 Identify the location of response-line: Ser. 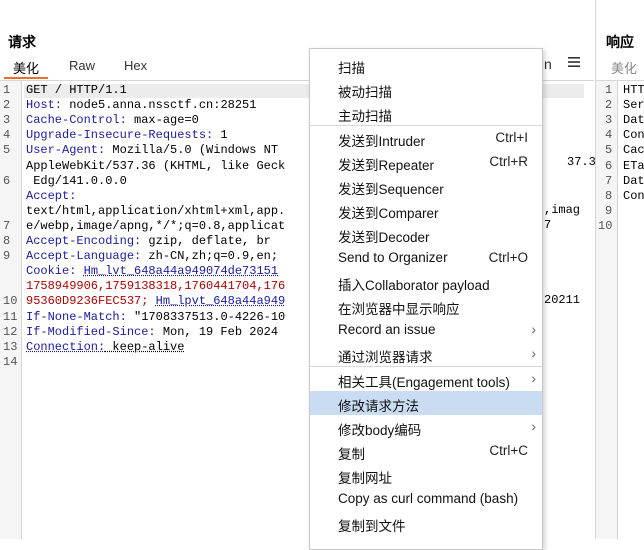
(633, 105).